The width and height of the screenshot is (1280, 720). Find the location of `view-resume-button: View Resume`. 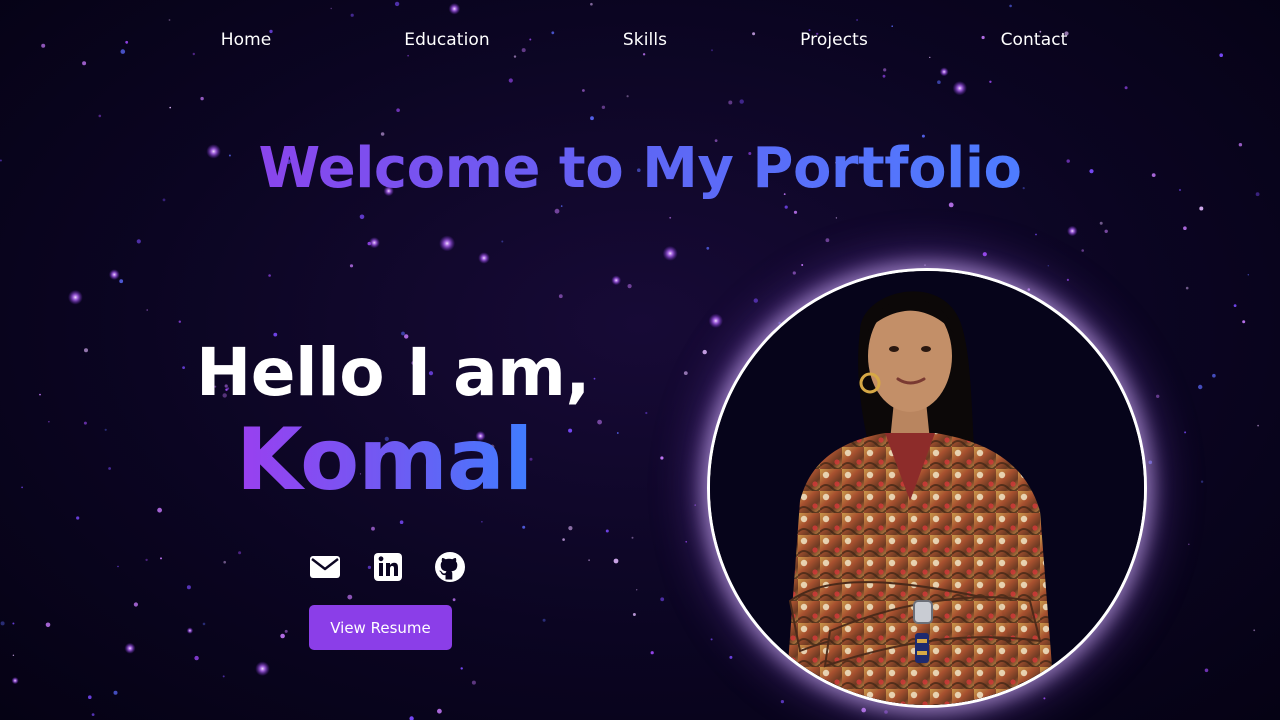

view-resume-button: View Resume is located at coordinates (380, 627).